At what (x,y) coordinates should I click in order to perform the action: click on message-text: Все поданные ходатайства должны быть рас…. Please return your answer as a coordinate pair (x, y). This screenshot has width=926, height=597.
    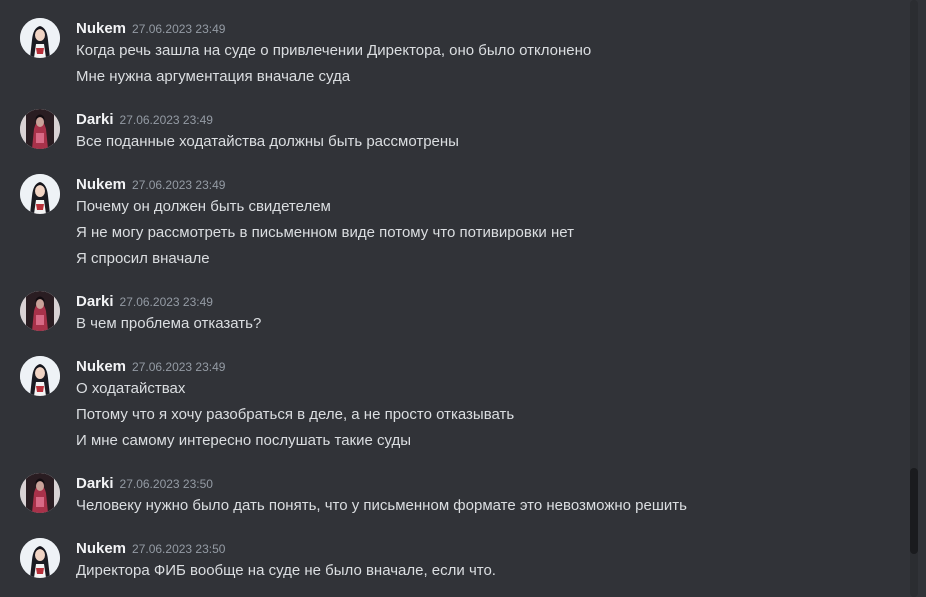
    Looking at the image, I should click on (267, 141).